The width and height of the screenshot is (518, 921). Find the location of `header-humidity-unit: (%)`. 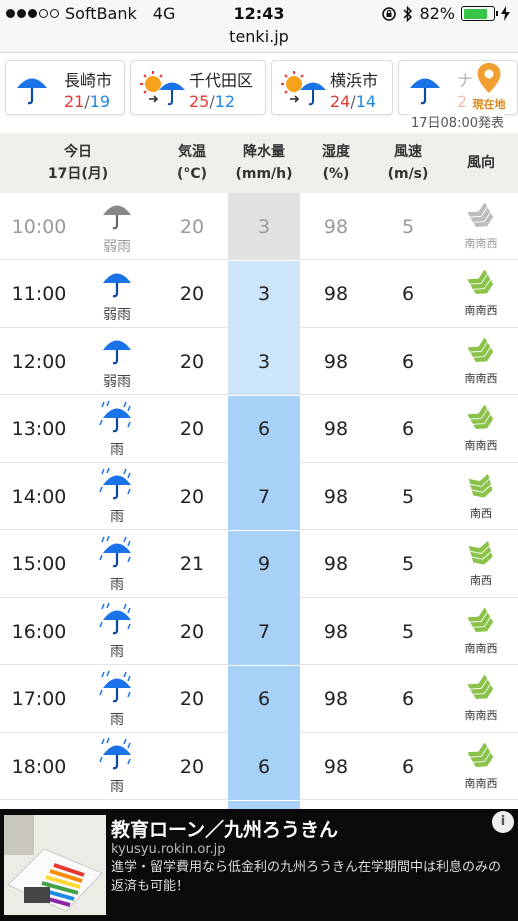

header-humidity-unit: (%) is located at coordinates (336, 174).